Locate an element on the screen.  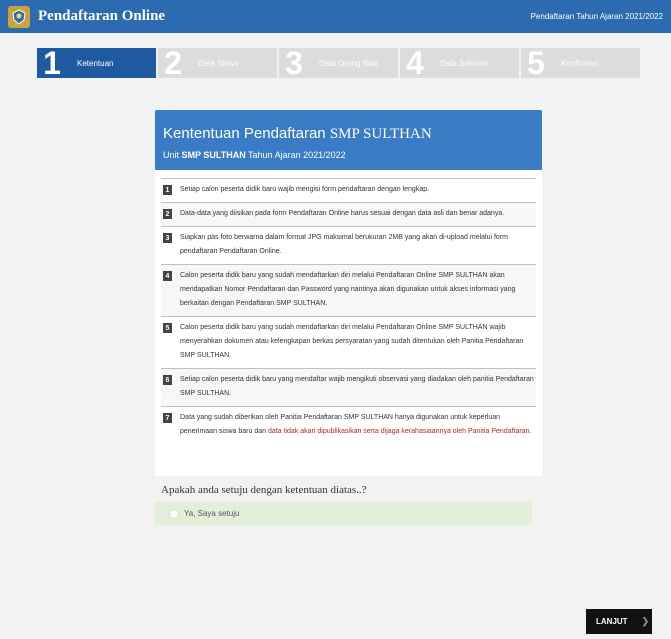
subtitle-school: SMP SULTHAN is located at coordinates (213, 155).